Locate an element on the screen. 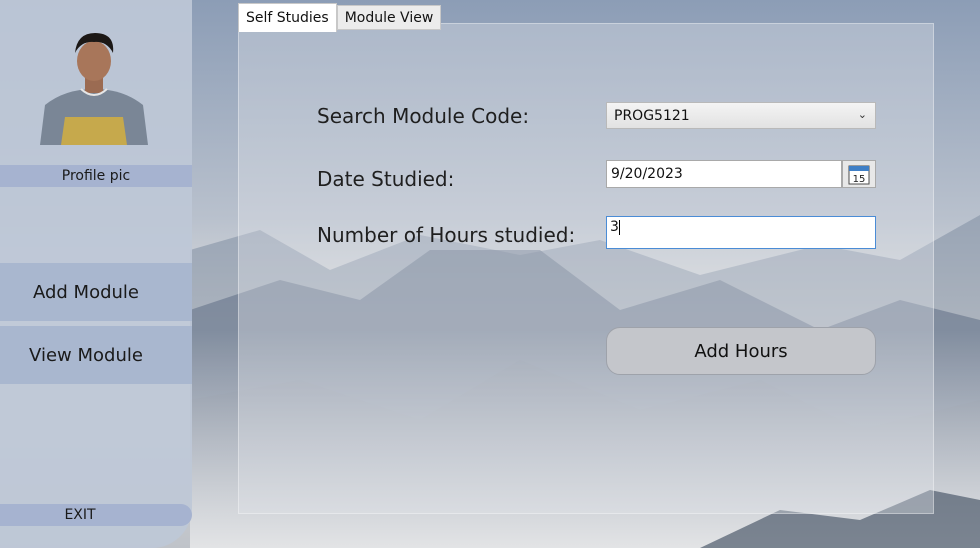 This screenshot has width=980, height=548. tab-module-view: Module View is located at coordinates (389, 17).